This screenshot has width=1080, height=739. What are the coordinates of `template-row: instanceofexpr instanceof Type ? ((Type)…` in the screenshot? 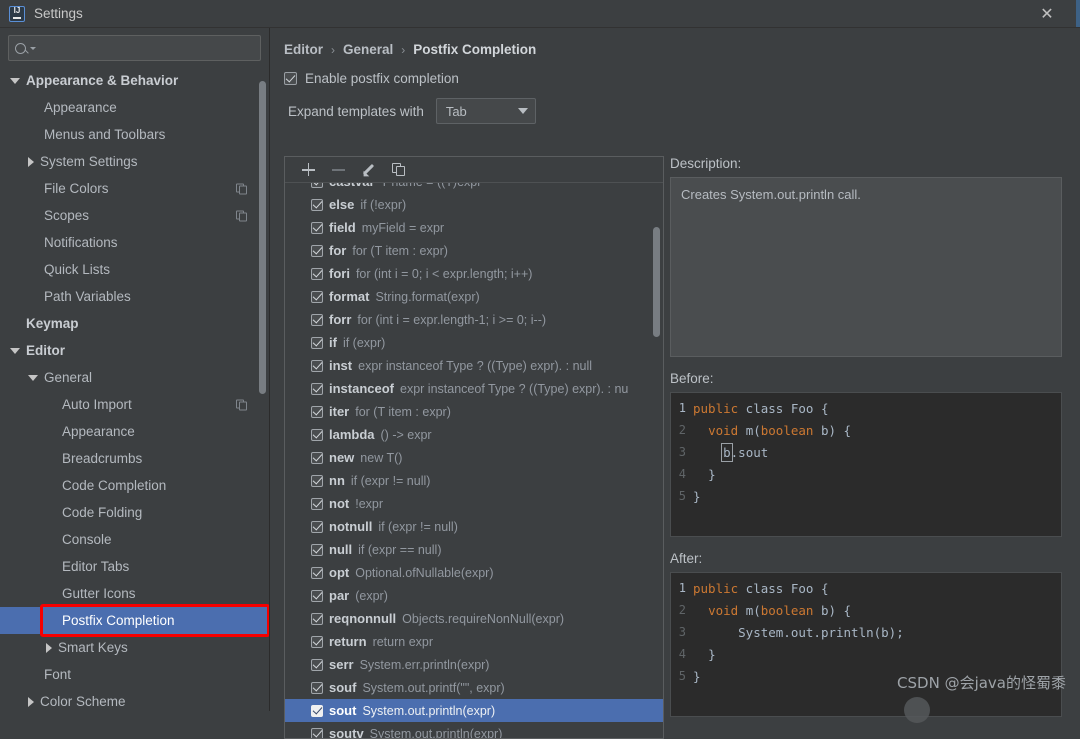 It's located at (474, 388).